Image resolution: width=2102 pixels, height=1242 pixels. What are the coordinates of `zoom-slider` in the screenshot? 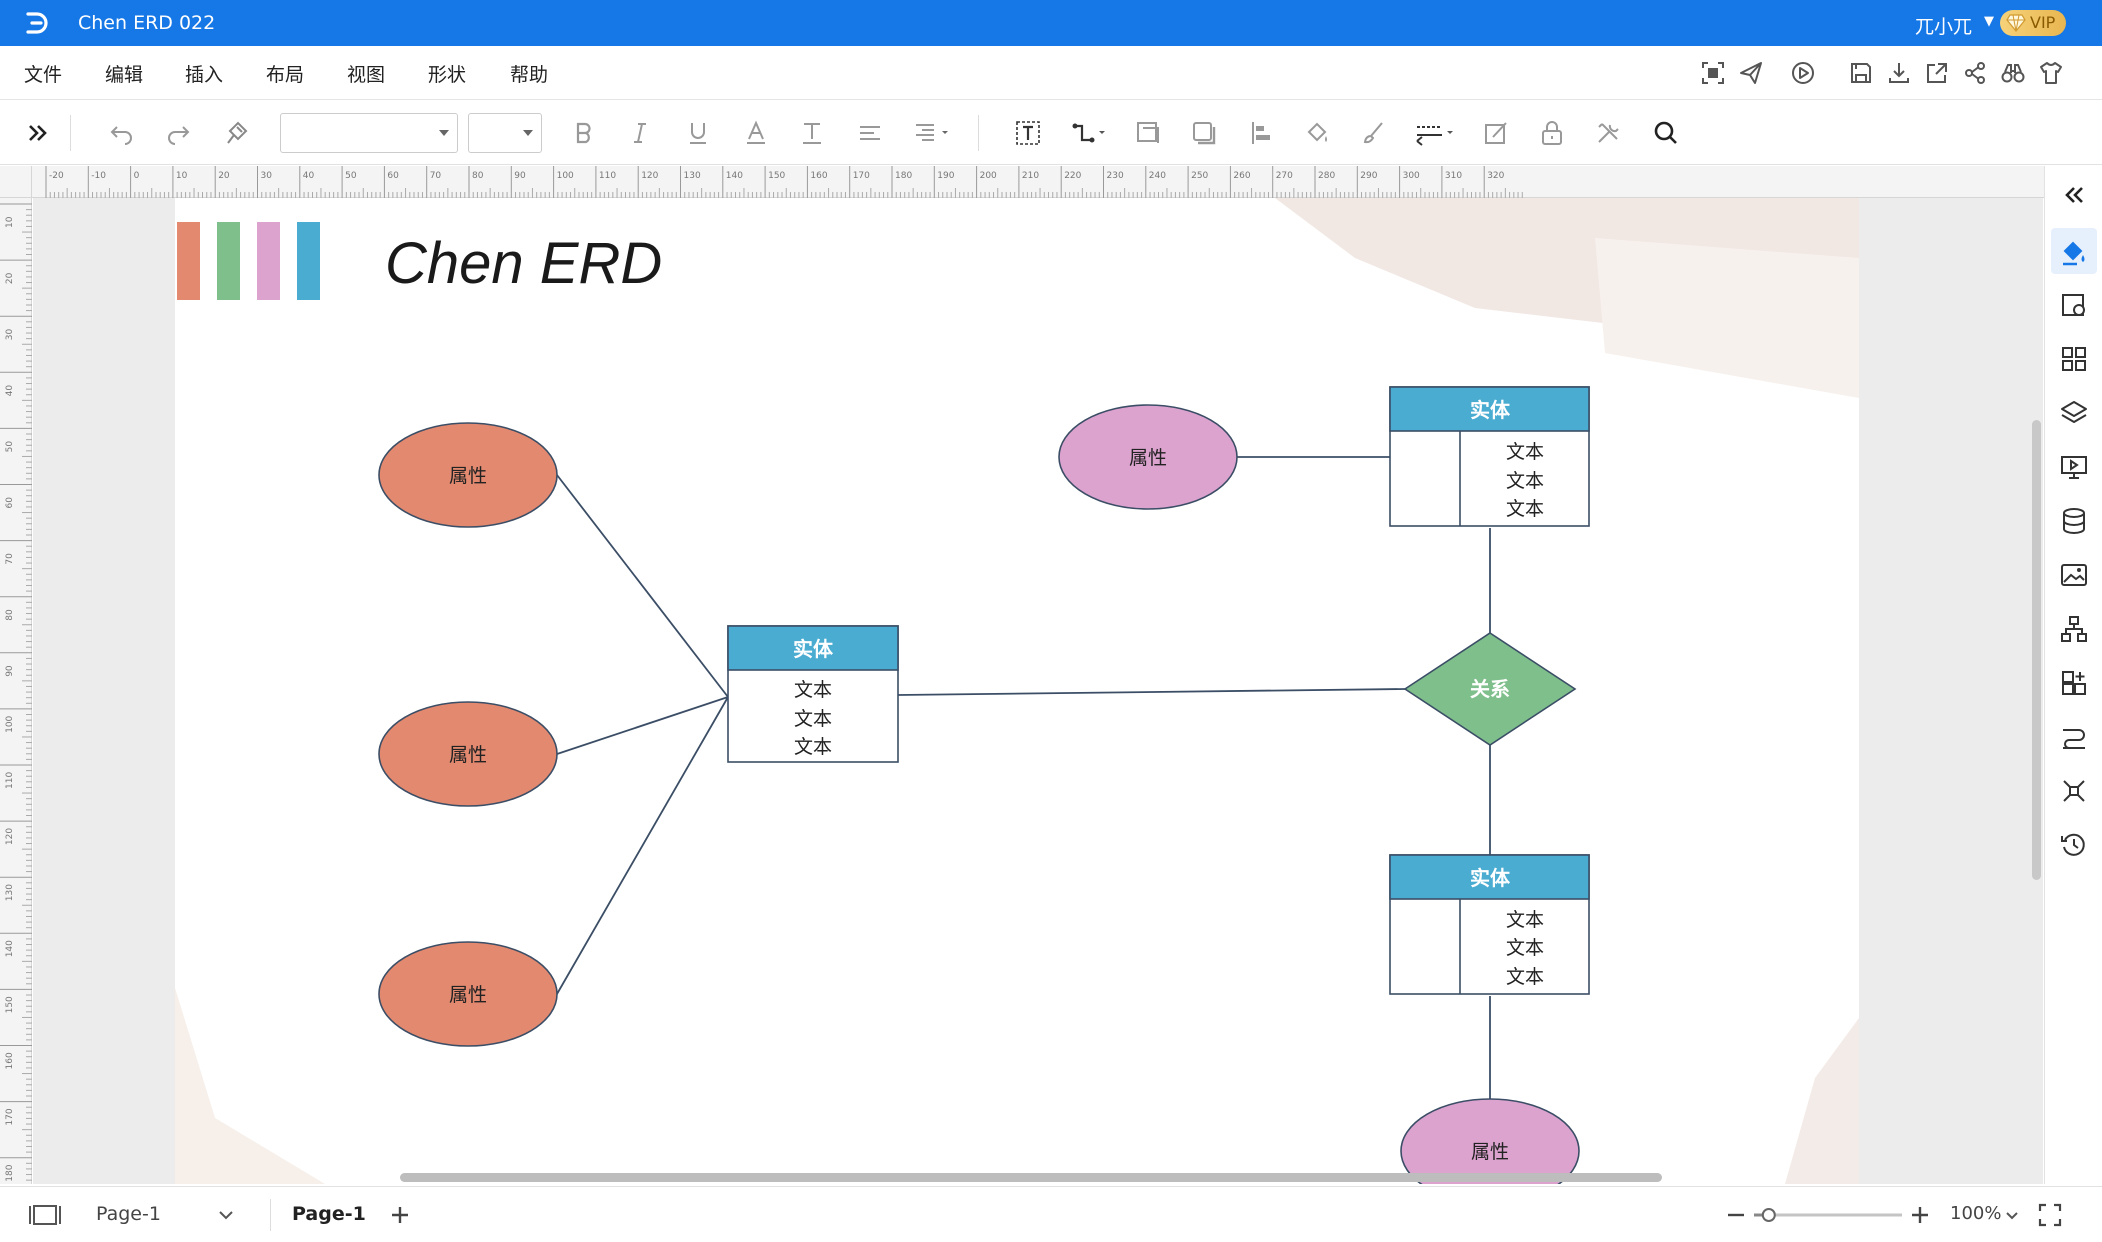 It's located at (1828, 1215).